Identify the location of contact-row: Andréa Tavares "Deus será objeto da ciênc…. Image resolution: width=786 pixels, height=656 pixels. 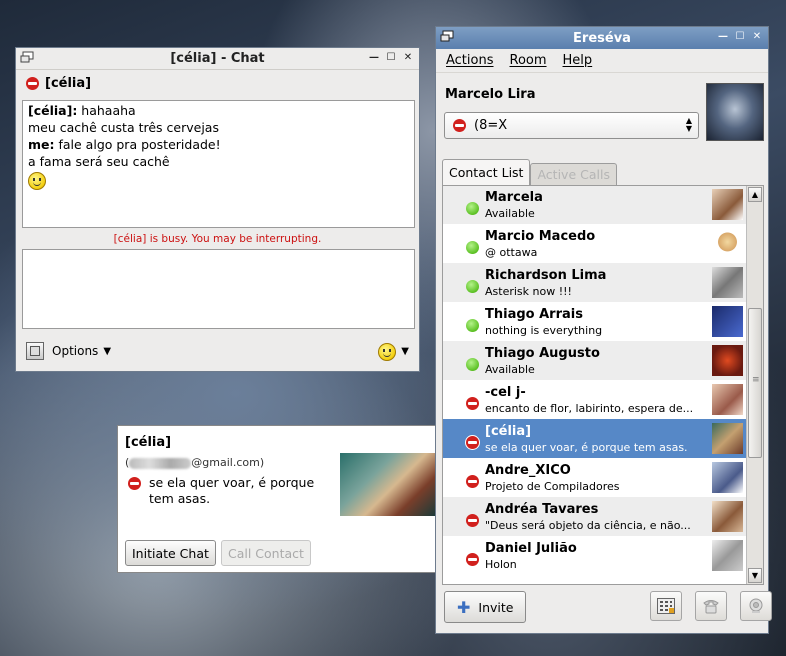
(594, 516).